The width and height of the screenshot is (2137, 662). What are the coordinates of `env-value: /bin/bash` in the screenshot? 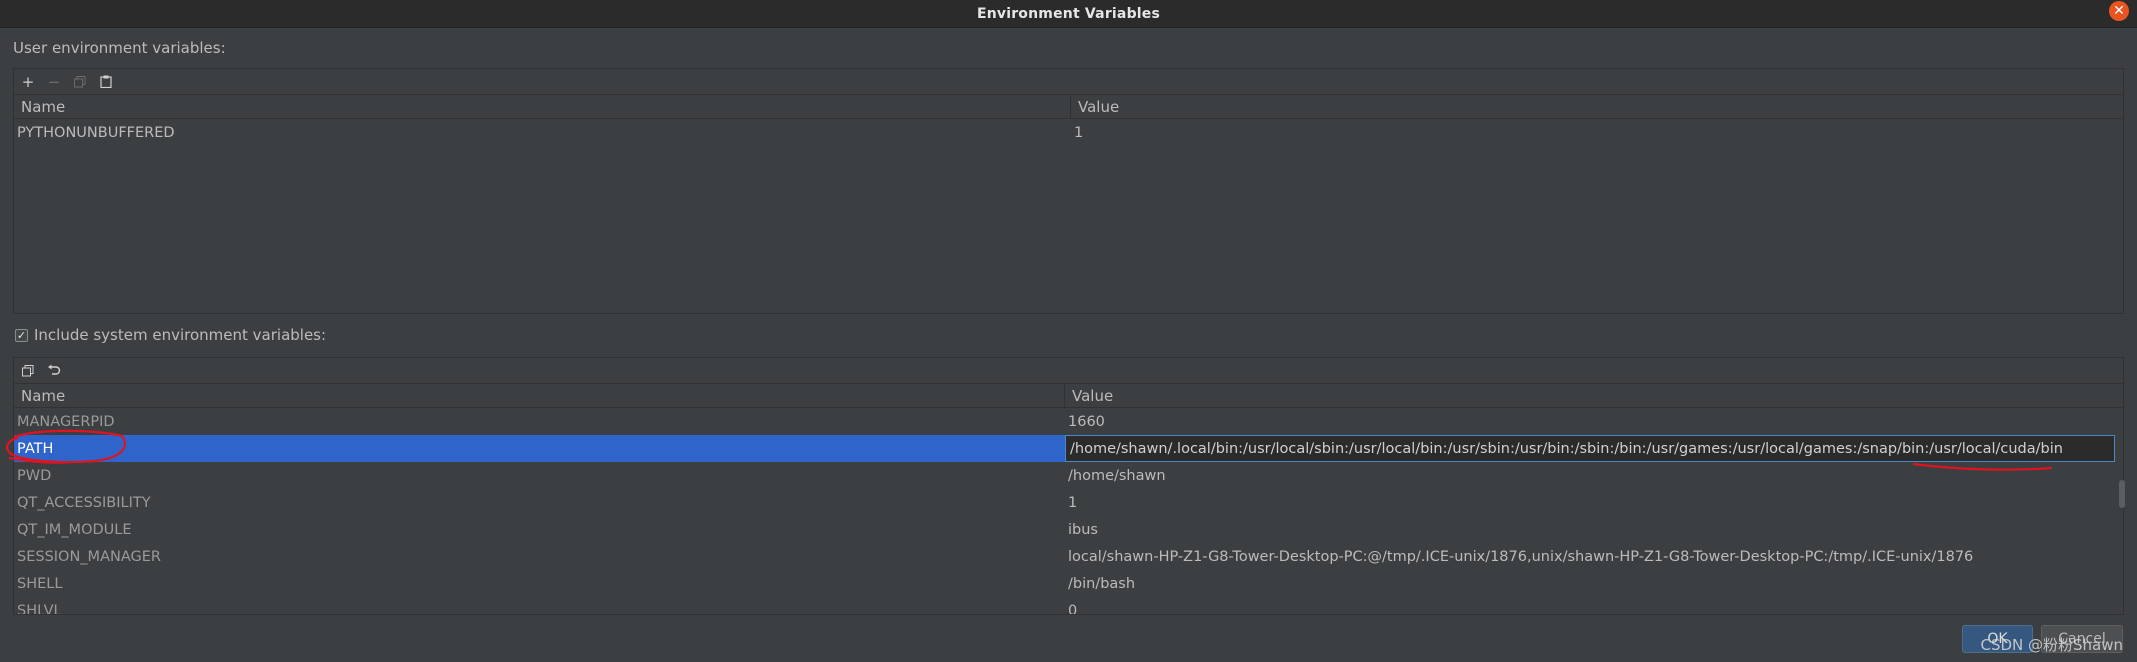 It's located at (1102, 583).